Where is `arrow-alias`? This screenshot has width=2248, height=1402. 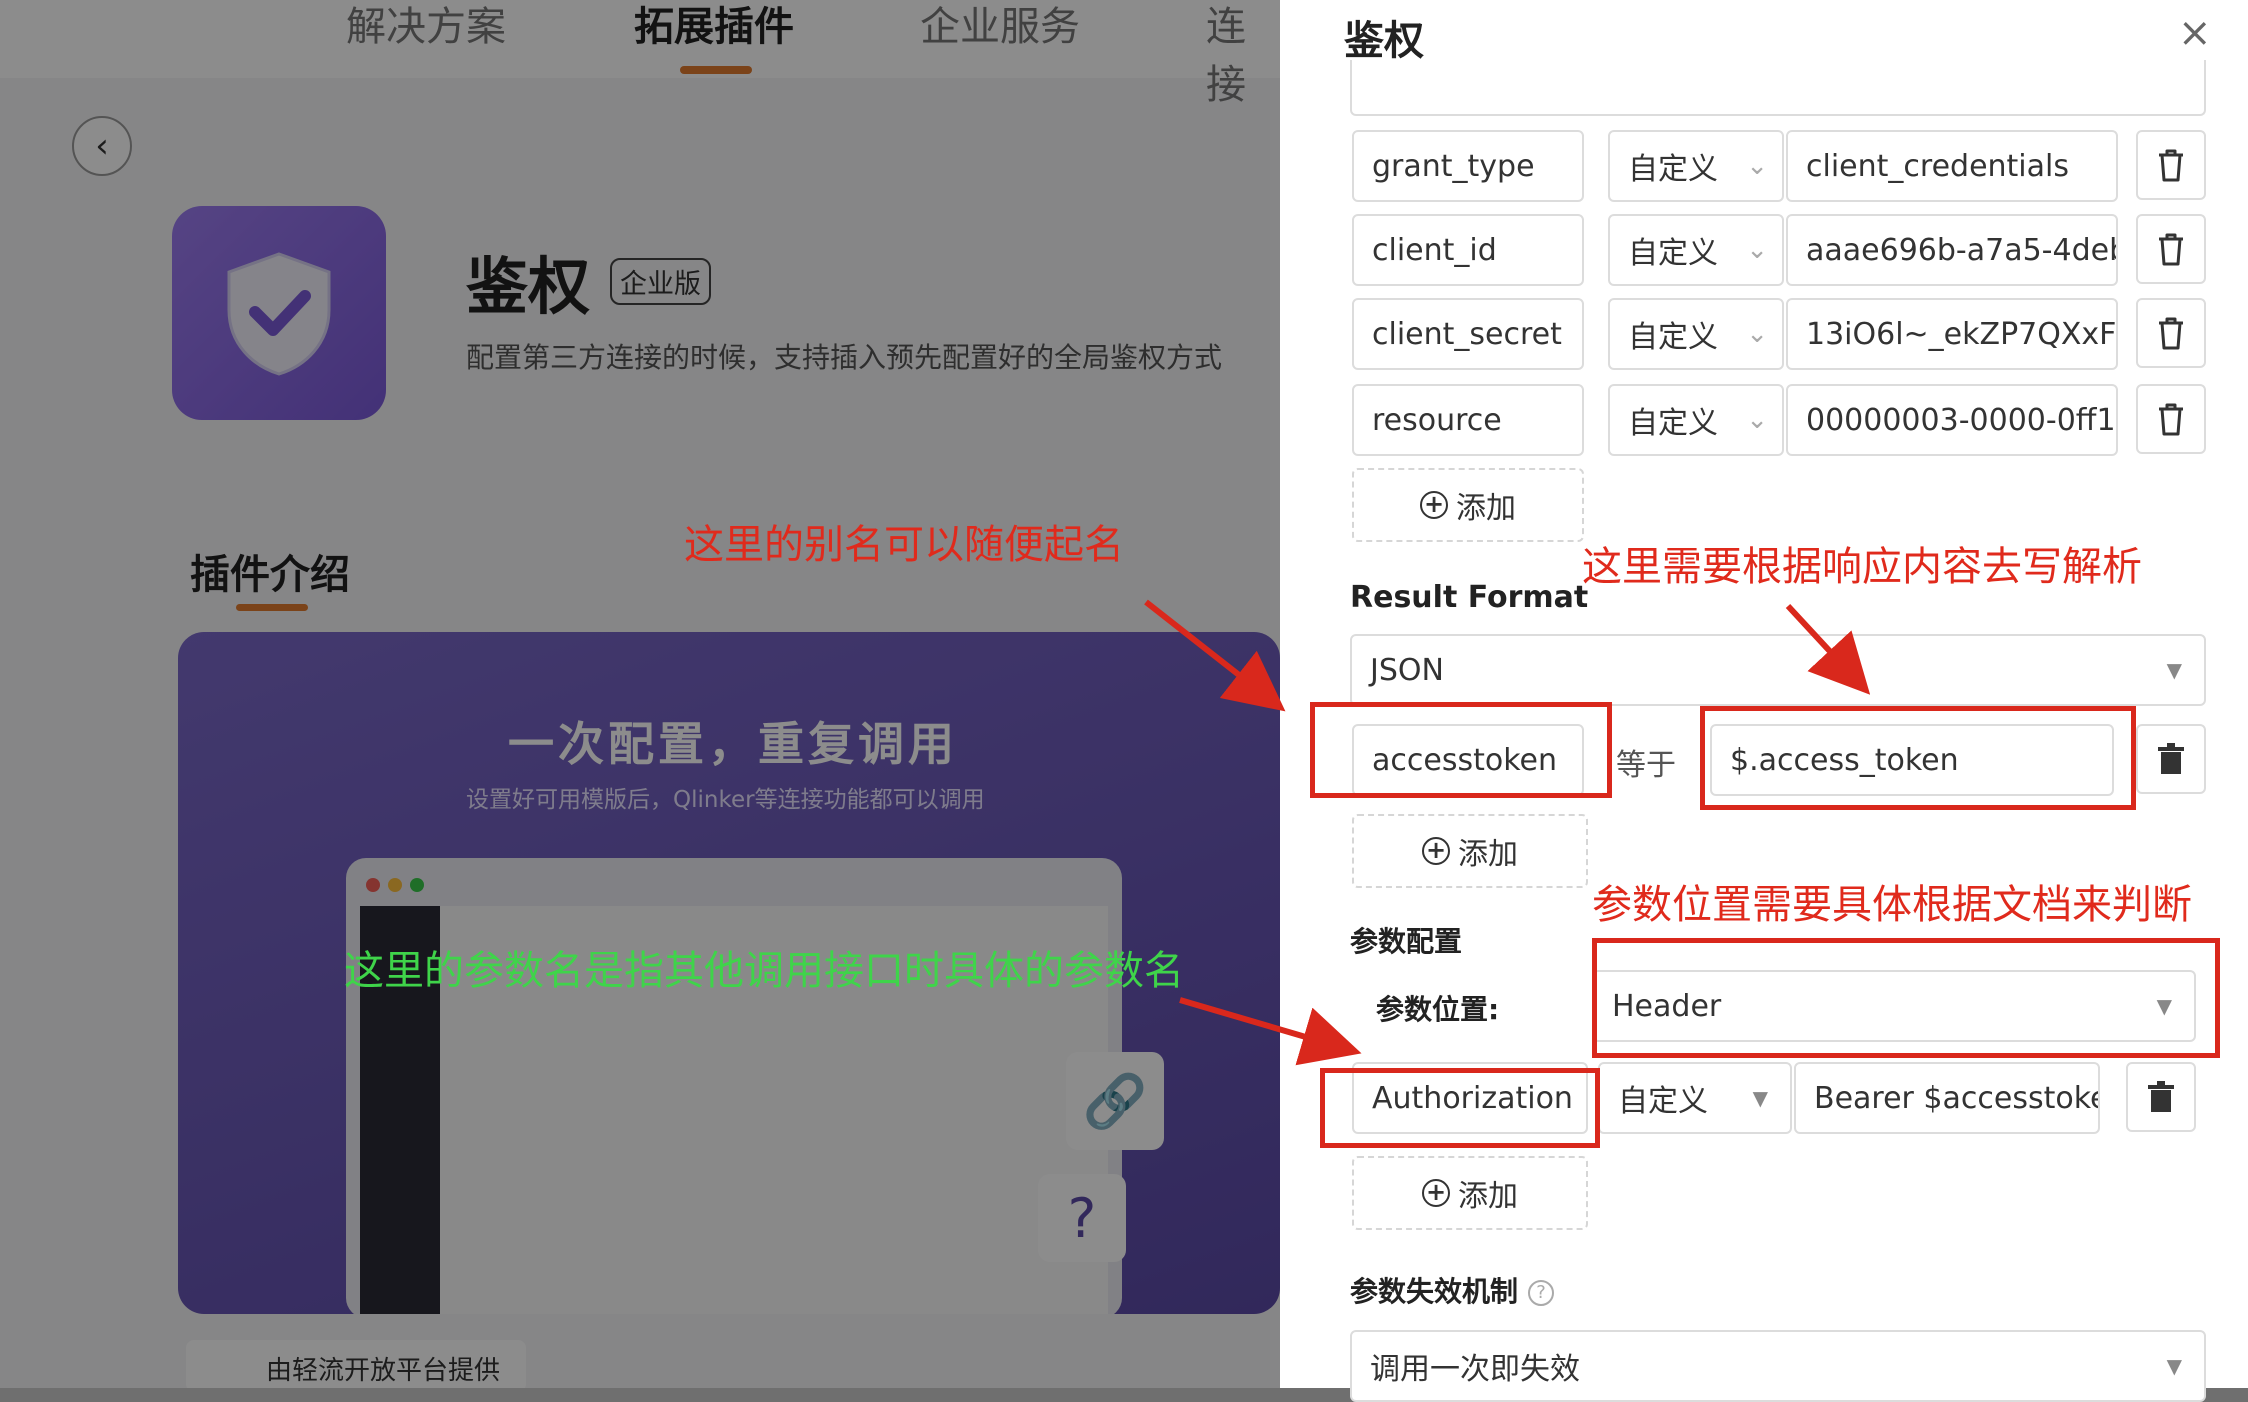 arrow-alias is located at coordinates (1215, 655).